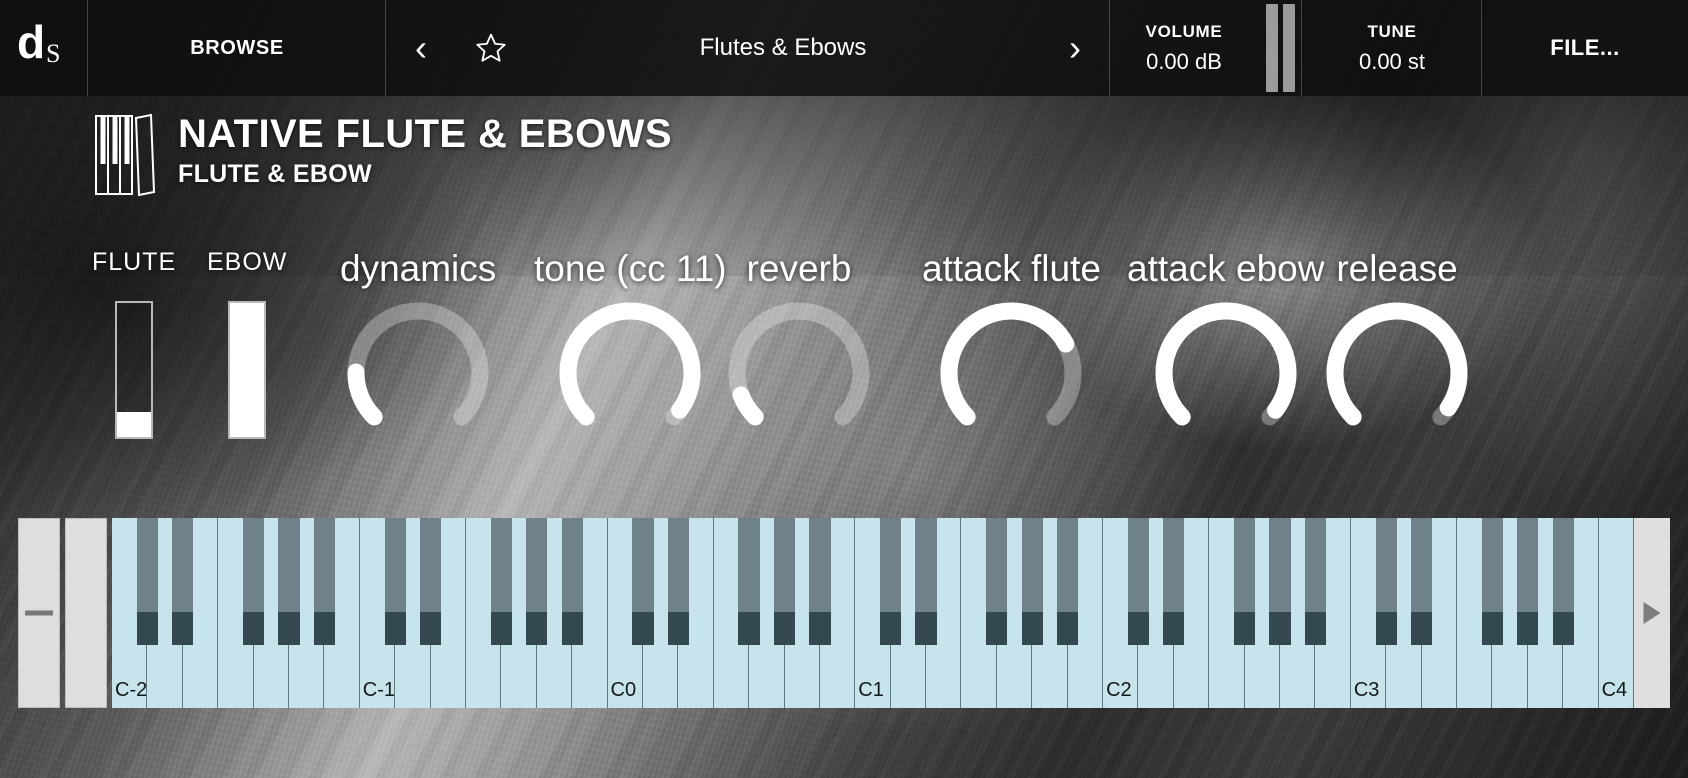 This screenshot has width=1688, height=778. I want to click on dynamics-knob-track, so click(418, 364).